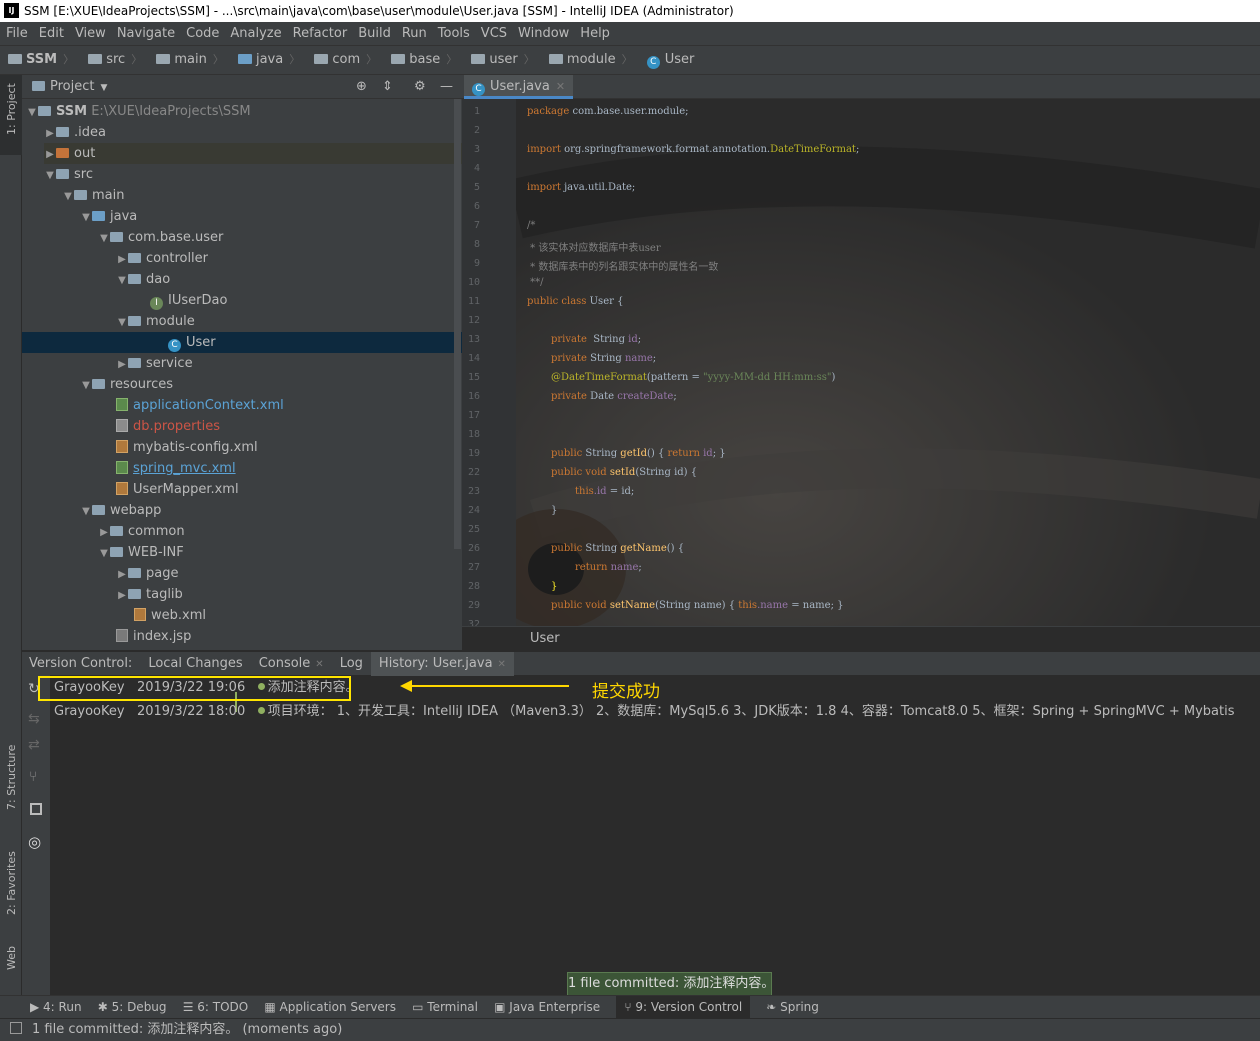  What do you see at coordinates (596, 339) in the screenshot?
I see `code-line-13: private String id;` at bounding box center [596, 339].